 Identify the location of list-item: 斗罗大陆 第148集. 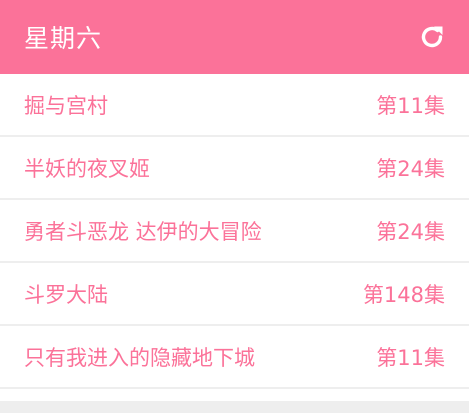
(234, 293).